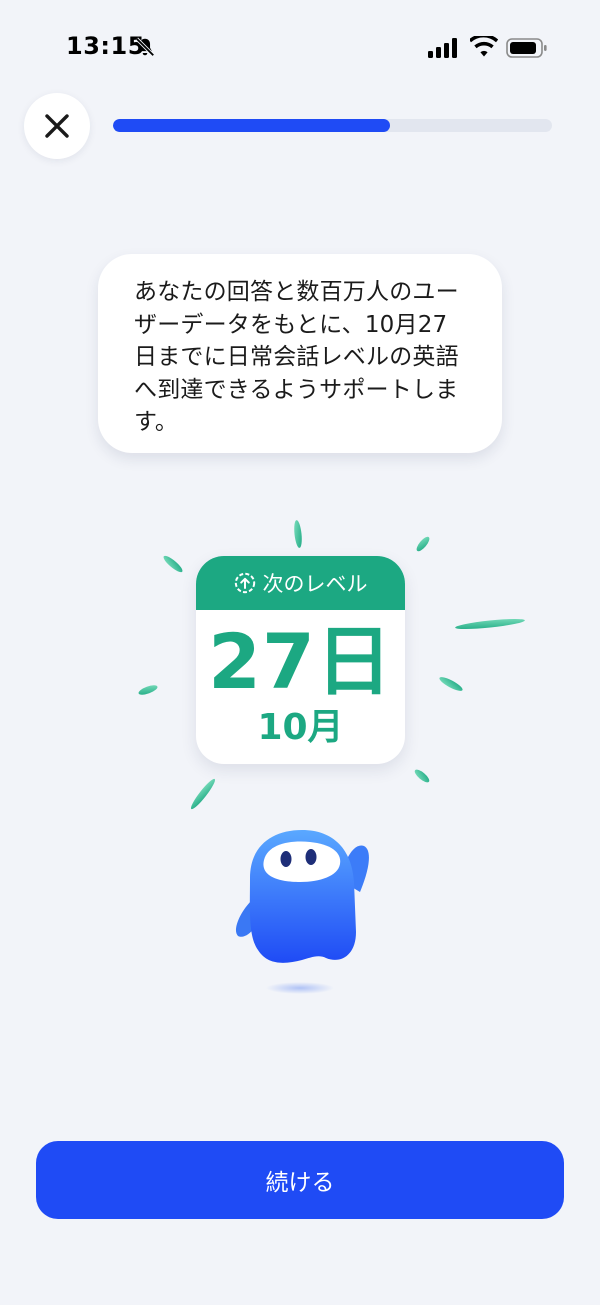  What do you see at coordinates (251, 125) in the screenshot?
I see `progress-bar-fill` at bounding box center [251, 125].